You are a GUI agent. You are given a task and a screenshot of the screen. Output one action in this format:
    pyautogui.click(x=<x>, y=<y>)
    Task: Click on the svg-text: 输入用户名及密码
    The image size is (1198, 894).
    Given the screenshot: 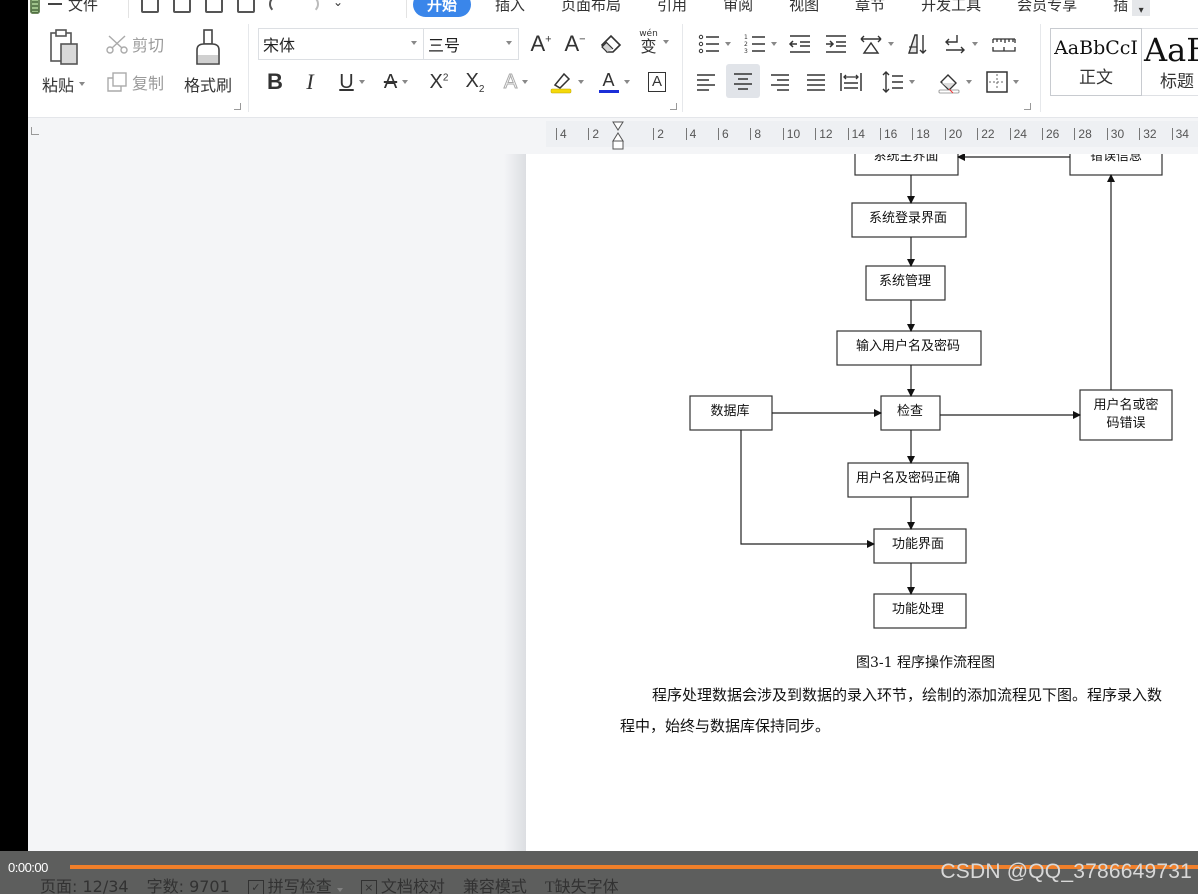 What is the action you would take?
    pyautogui.click(x=908, y=346)
    